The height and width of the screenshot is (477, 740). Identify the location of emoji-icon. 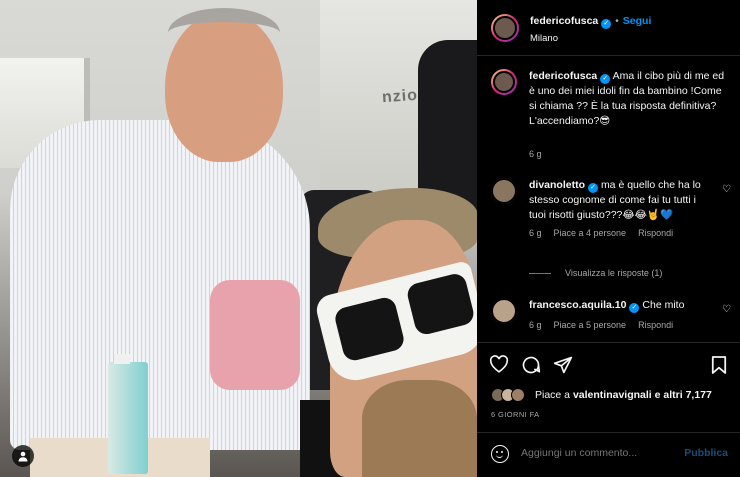
(500, 454).